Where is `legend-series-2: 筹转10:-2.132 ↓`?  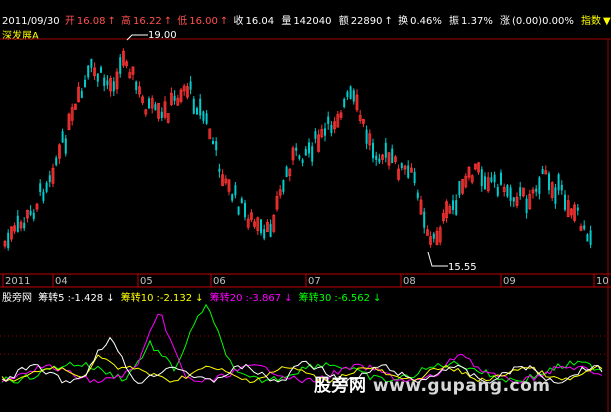
legend-series-2: 筹转10:-2.132 ↓ is located at coordinates (162, 298).